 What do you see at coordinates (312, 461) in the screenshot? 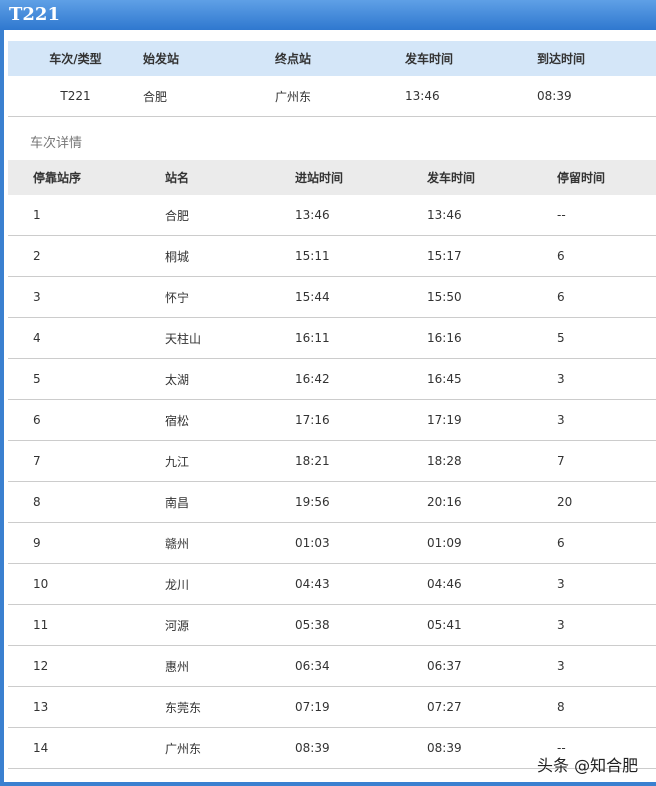
I see `table-cell: 18:21` at bounding box center [312, 461].